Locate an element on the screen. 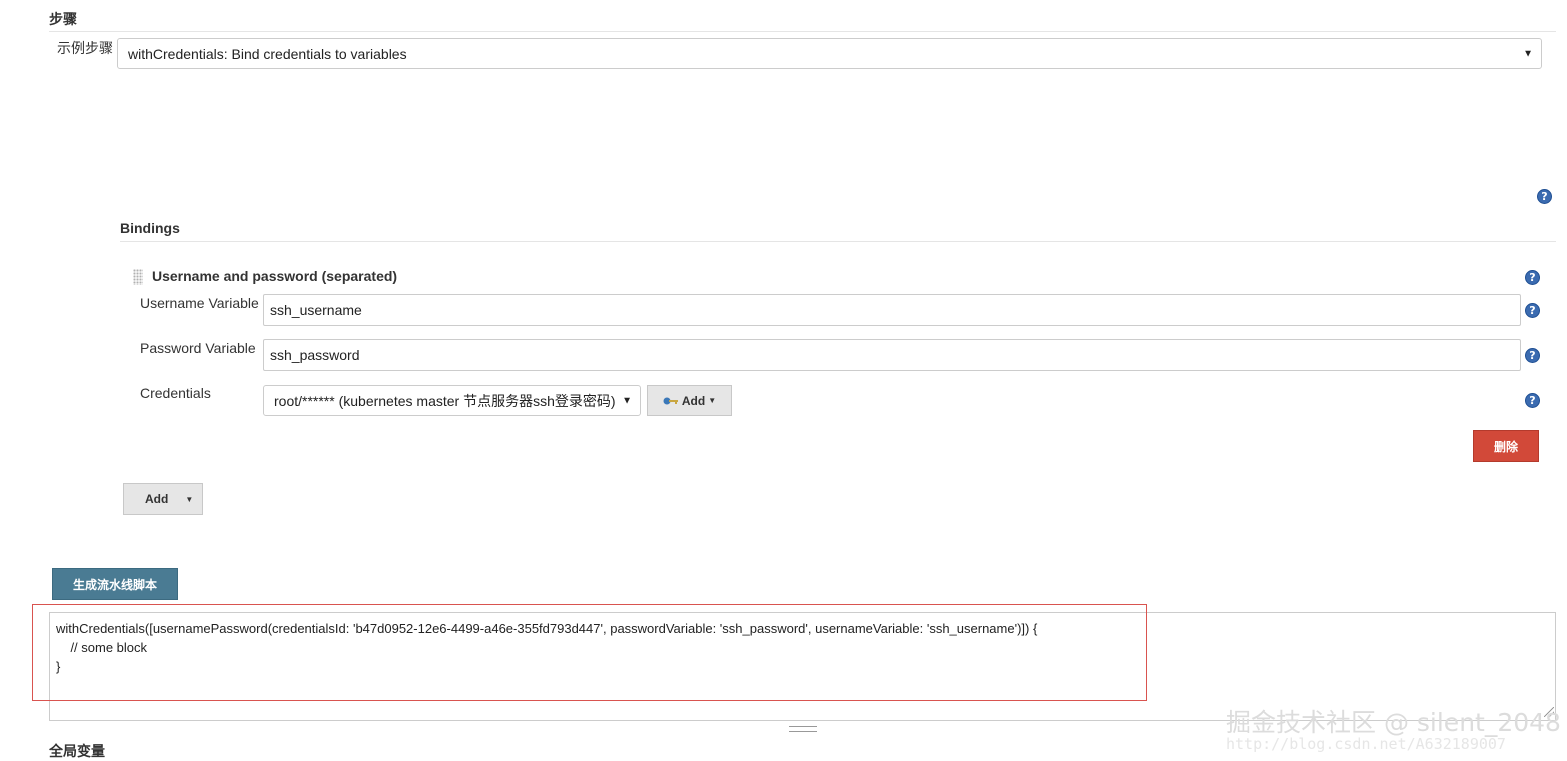  delete-binding-button: 删除 is located at coordinates (1506, 446).